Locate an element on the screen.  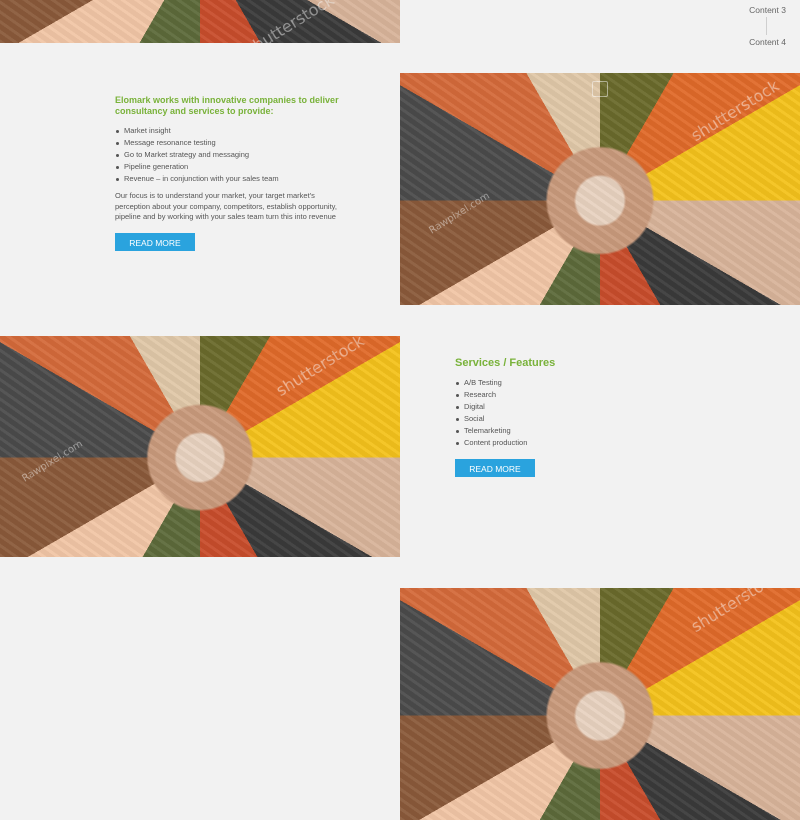
nav-item-content-3: Content 3 is located at coordinates (756, 10).